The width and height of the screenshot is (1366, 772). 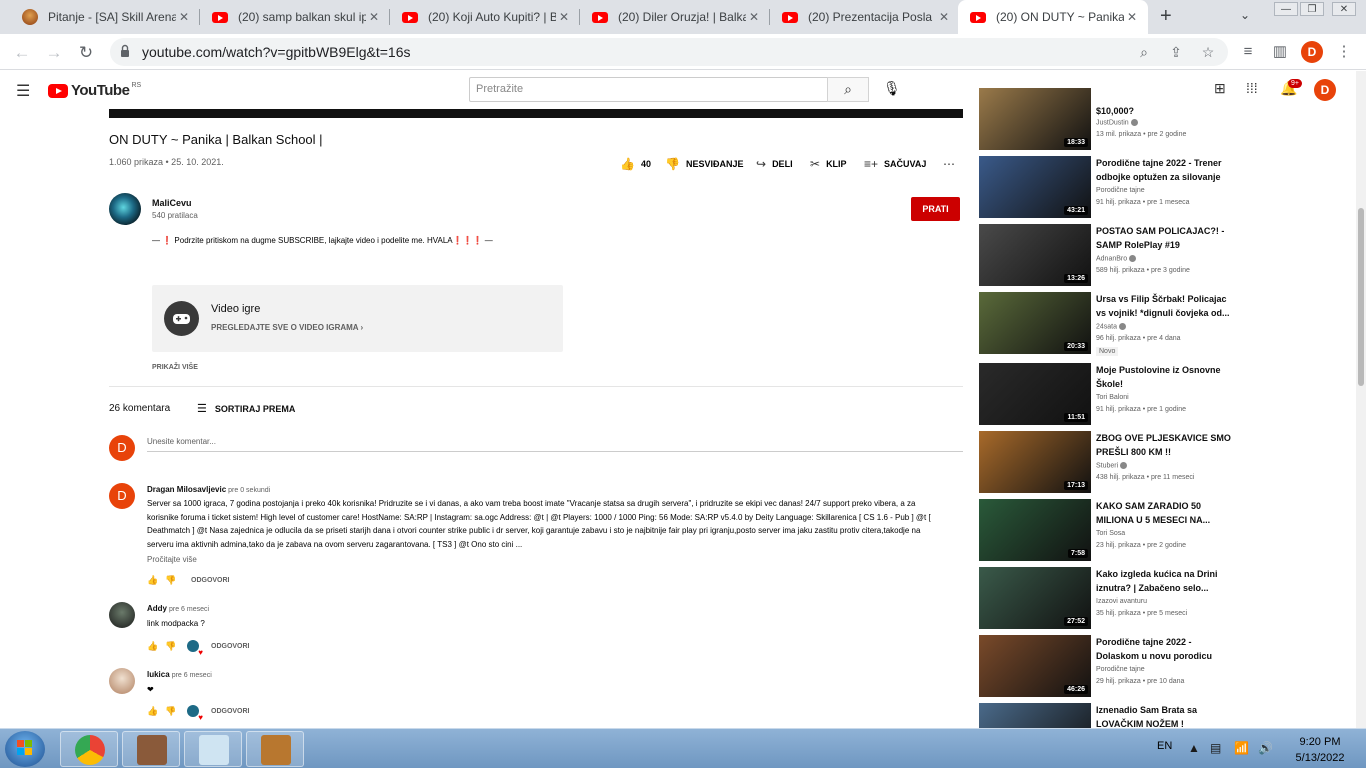 I want to click on channel-avatar, so click(x=125, y=209).